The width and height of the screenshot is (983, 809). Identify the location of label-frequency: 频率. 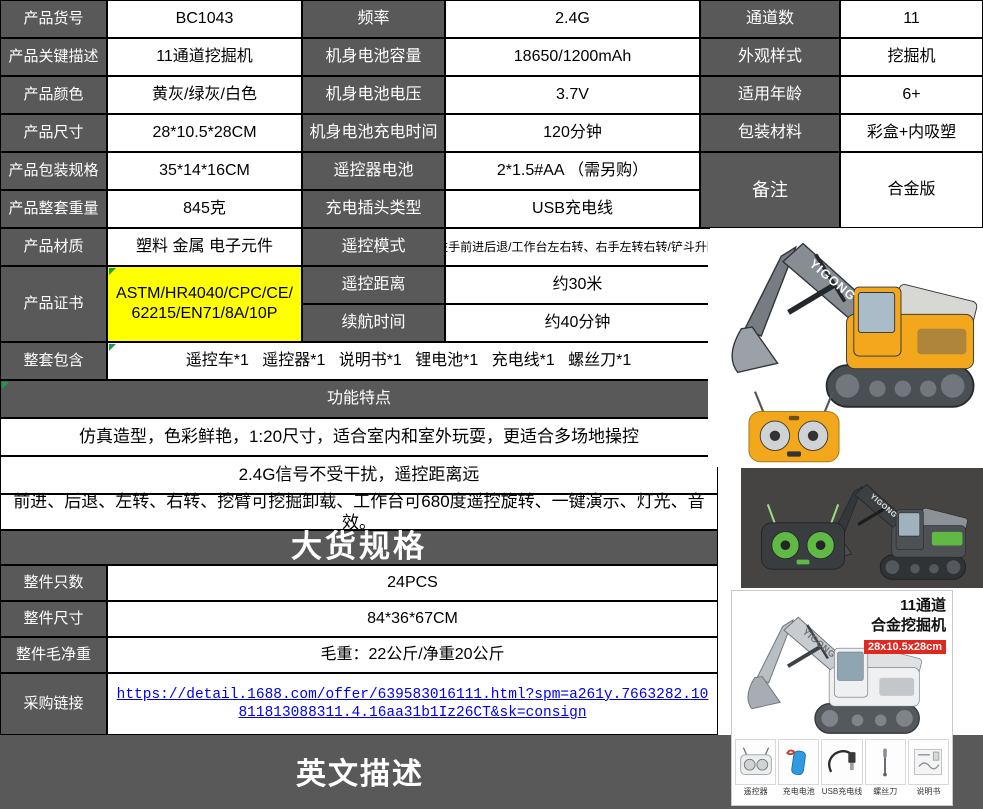
(373, 19).